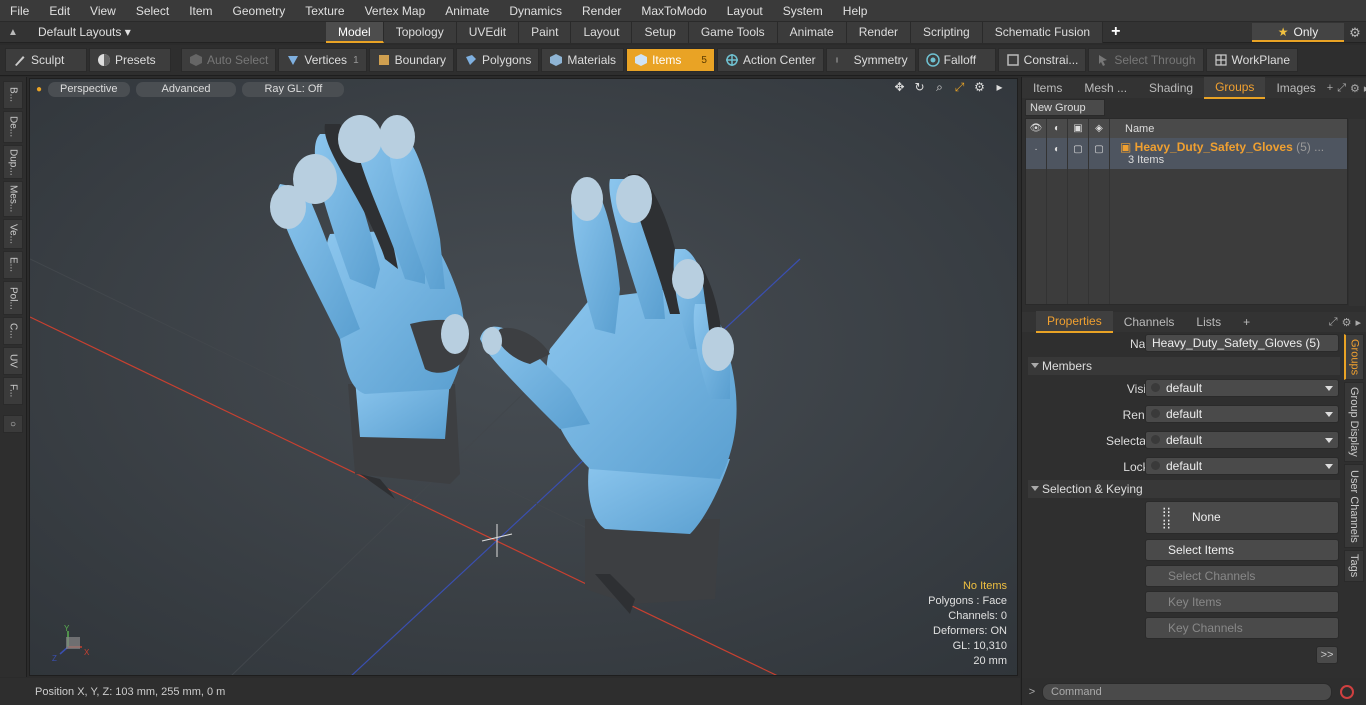  What do you see at coordinates (1047, 88) in the screenshot?
I see `tab-items: Items` at bounding box center [1047, 88].